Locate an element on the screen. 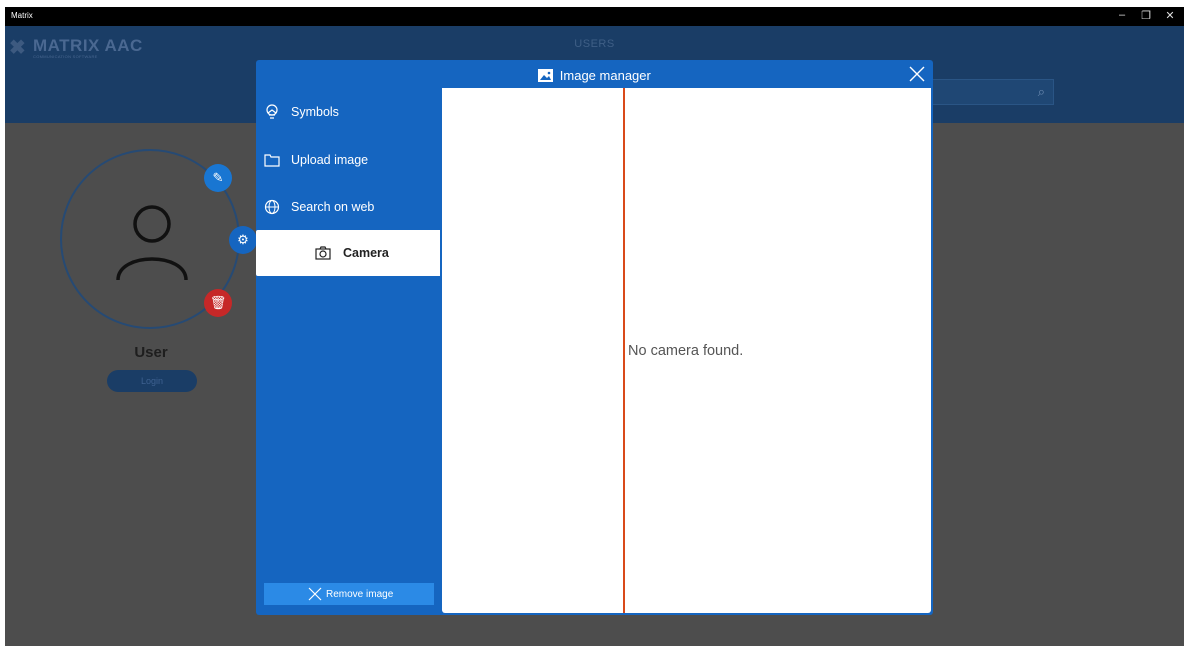  folder-icon is located at coordinates (272, 160).